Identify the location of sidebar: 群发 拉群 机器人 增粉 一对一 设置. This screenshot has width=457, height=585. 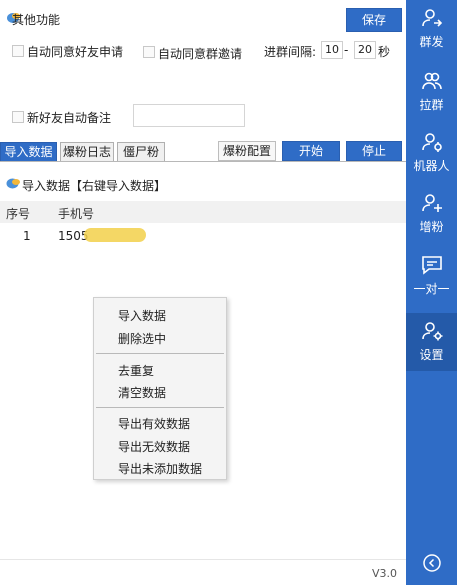
(431, 292).